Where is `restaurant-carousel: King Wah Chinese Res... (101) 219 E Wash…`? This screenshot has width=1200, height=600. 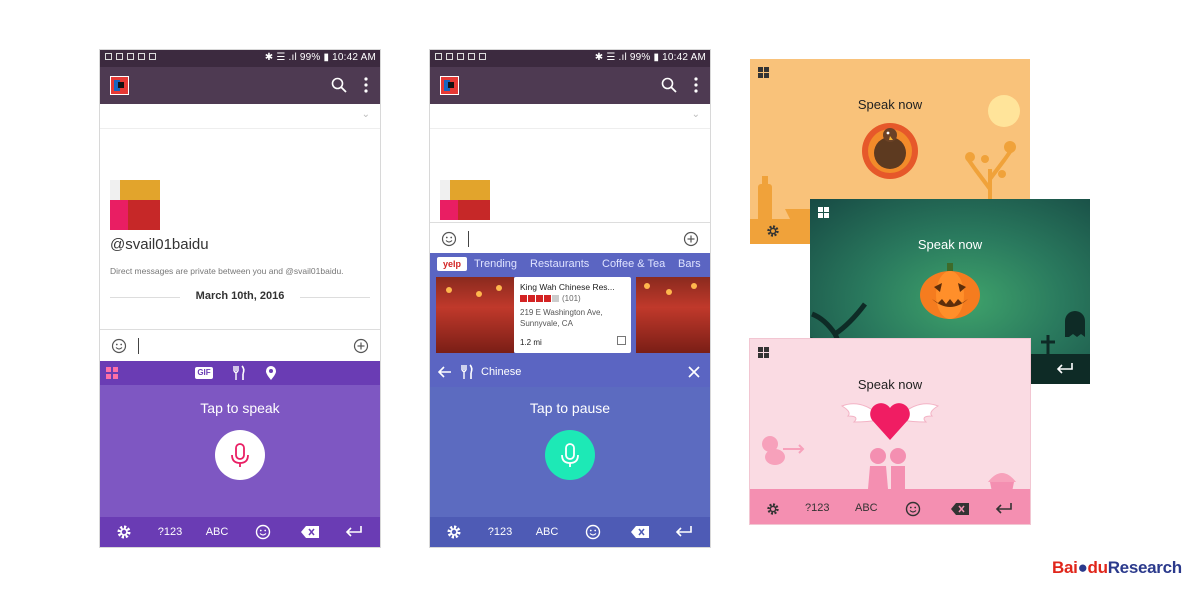
restaurant-carousel: King Wah Chinese Res... (101) 219 E Wash… is located at coordinates (570, 316).